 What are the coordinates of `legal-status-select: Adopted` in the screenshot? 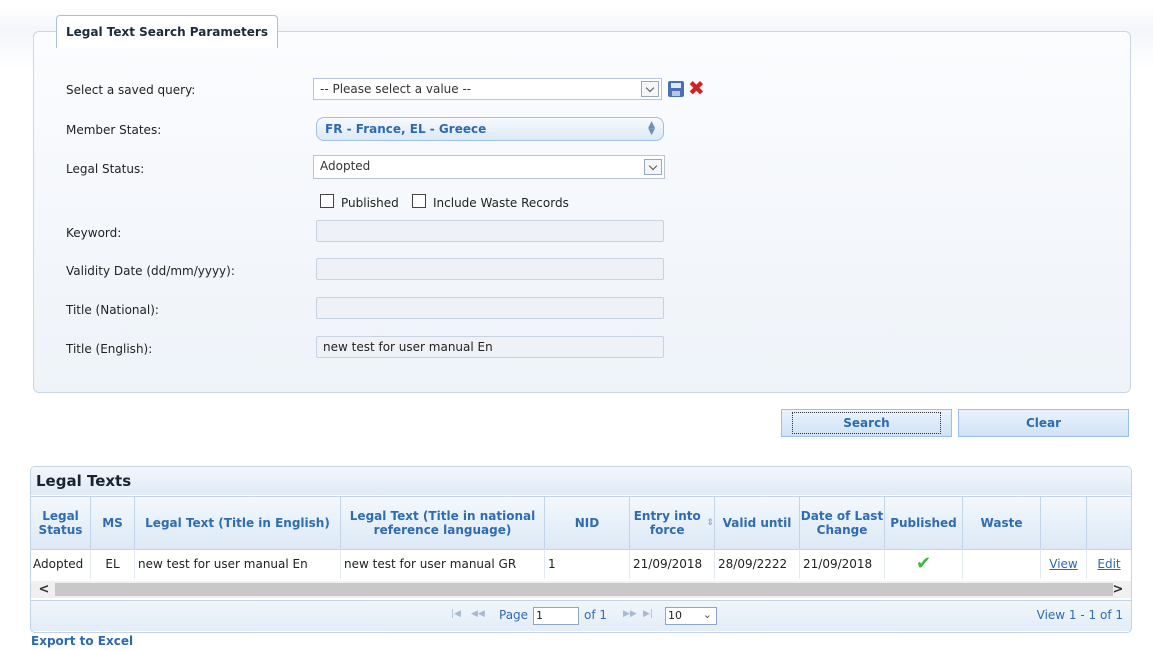 It's located at (489, 167).